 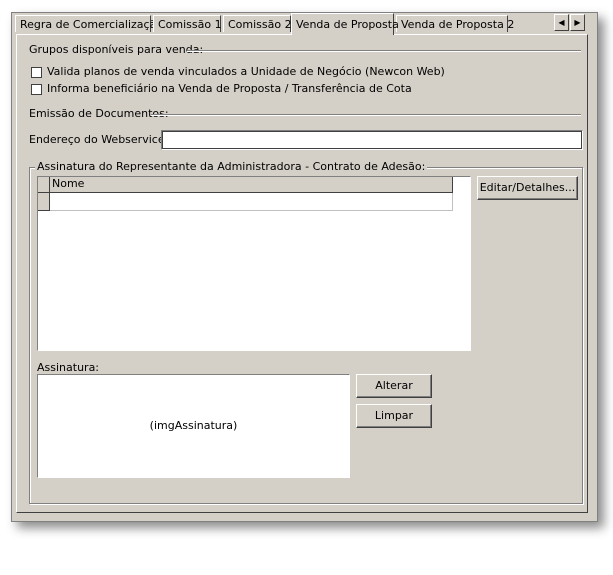 What do you see at coordinates (99, 113) in the screenshot?
I see `documents-section-title: Emissão de Documentos:` at bounding box center [99, 113].